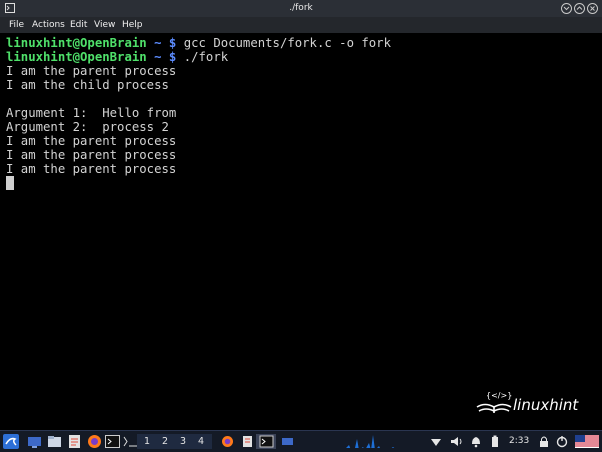  Describe the element at coordinates (562, 441) in the screenshot. I see `power-icon` at that location.